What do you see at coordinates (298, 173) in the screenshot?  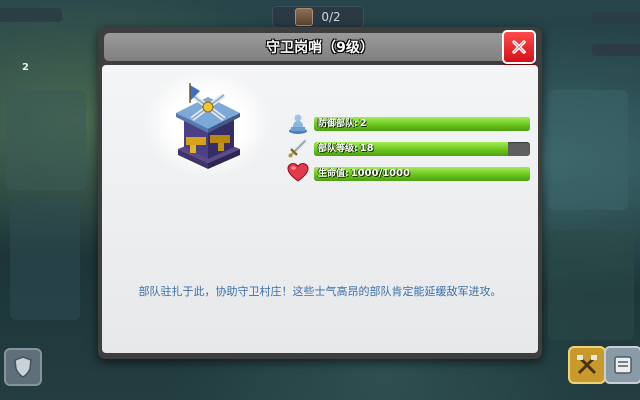 I see `heart-icon` at bounding box center [298, 173].